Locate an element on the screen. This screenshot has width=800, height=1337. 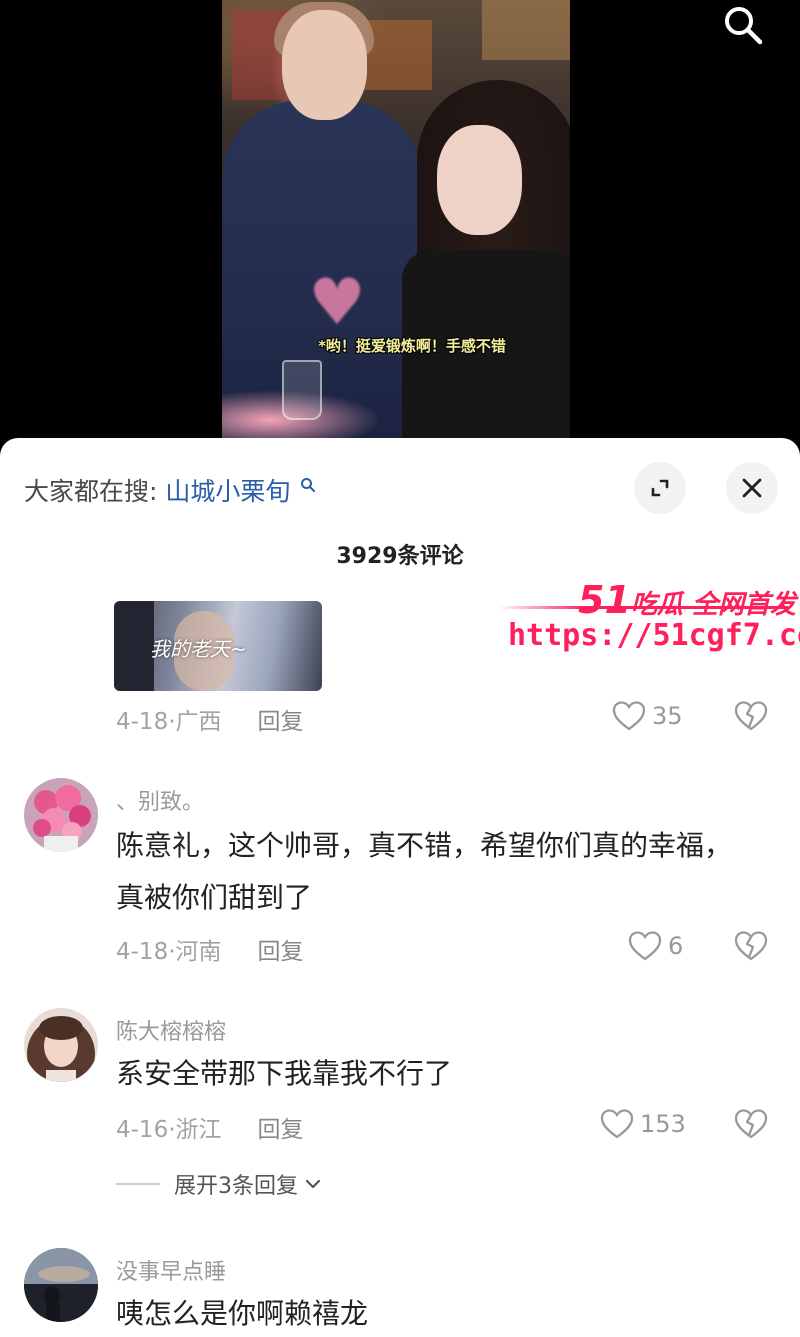
watermark: 51吃瓜 全网首发 https://51cgf7.com is located at coordinates (649, 623).